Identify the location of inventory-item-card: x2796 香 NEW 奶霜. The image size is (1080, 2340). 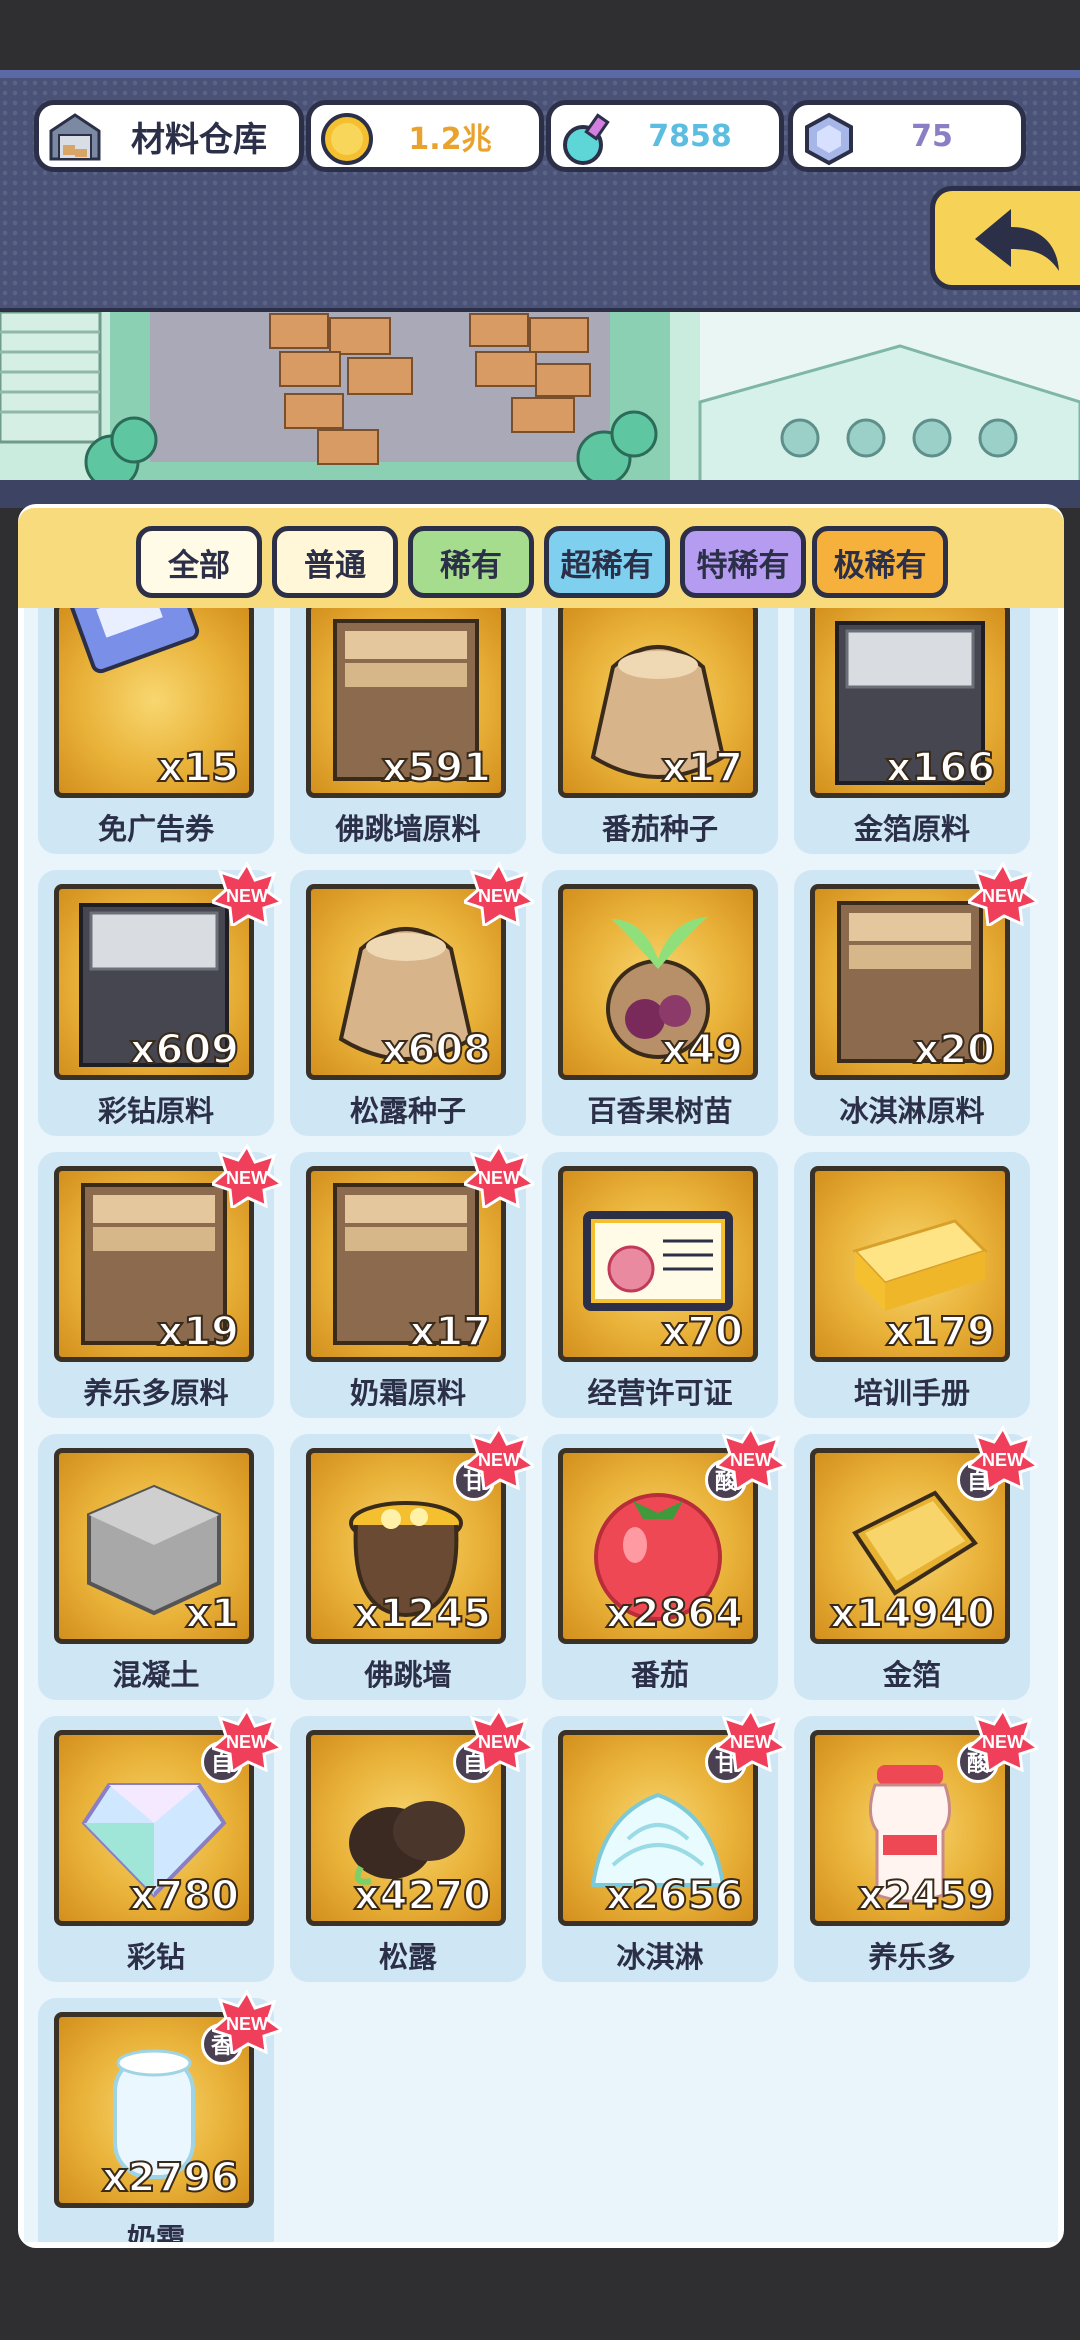
(162, 2115).